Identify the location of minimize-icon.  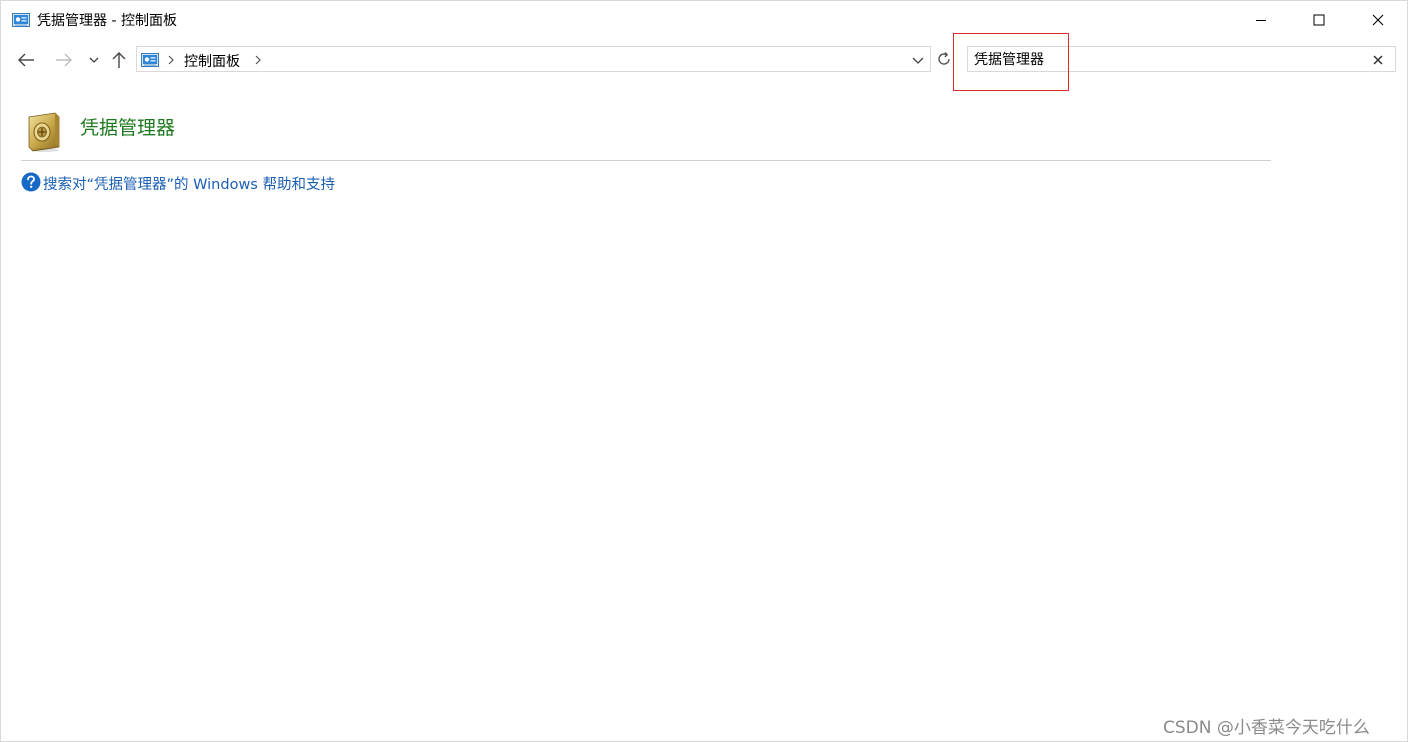
(1261, 20).